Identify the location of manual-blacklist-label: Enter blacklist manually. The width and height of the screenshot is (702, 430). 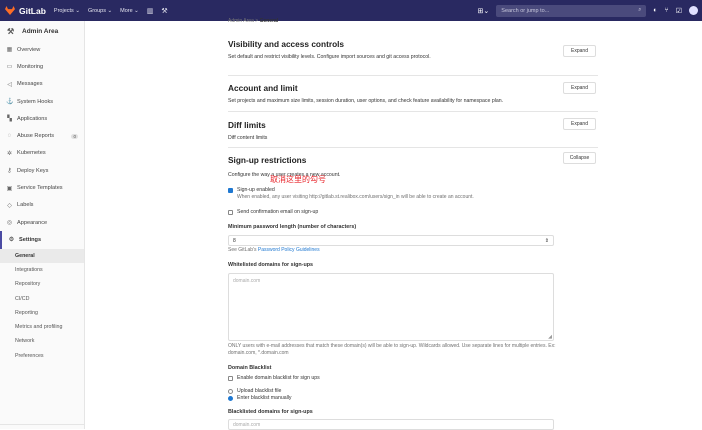
(264, 398).